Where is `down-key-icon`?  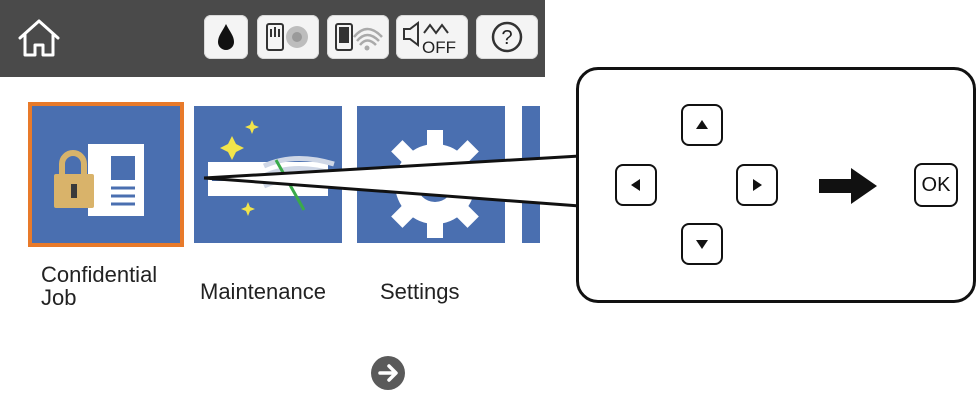
down-key-icon is located at coordinates (702, 244).